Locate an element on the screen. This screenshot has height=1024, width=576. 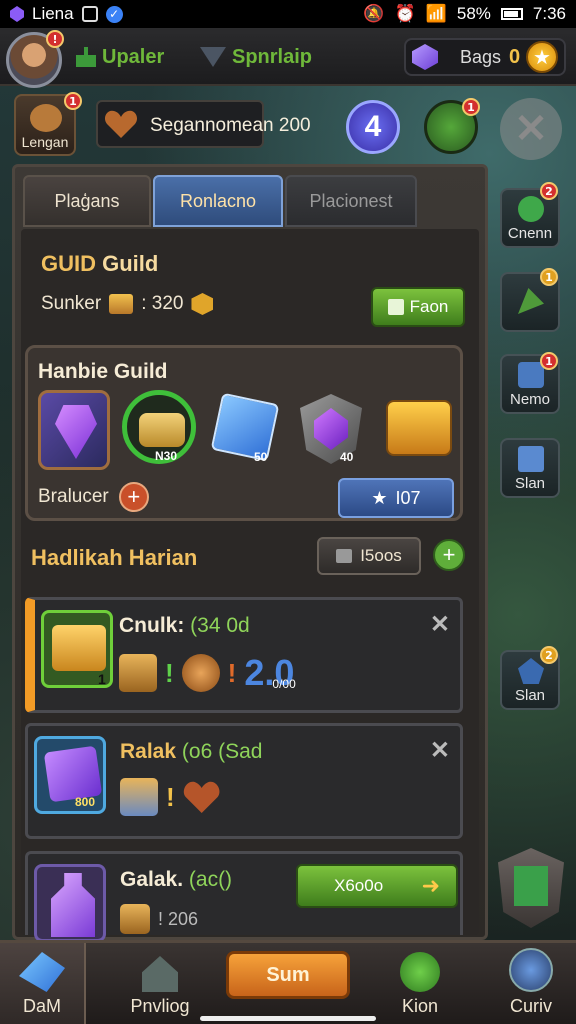
faon-button: Faon is located at coordinates (418, 307).